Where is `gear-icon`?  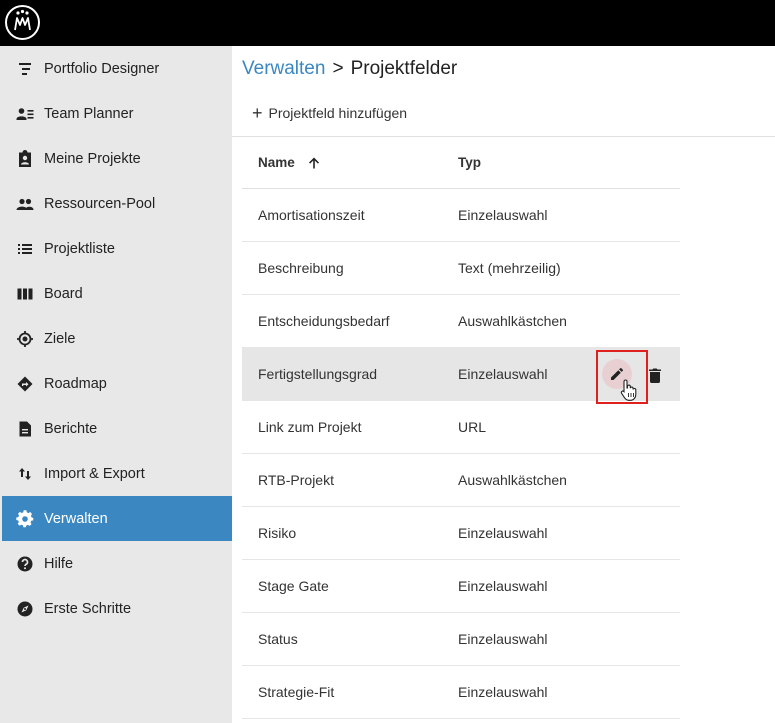
gear-icon is located at coordinates (25, 518).